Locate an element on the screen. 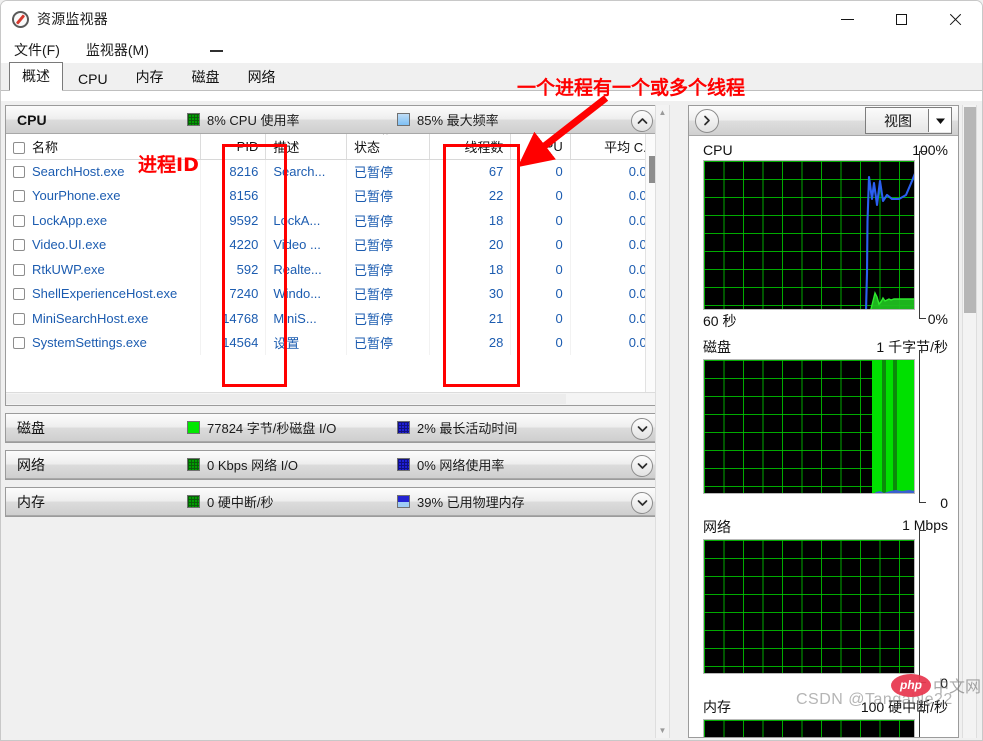  memory-graph-body is located at coordinates (825, 723).